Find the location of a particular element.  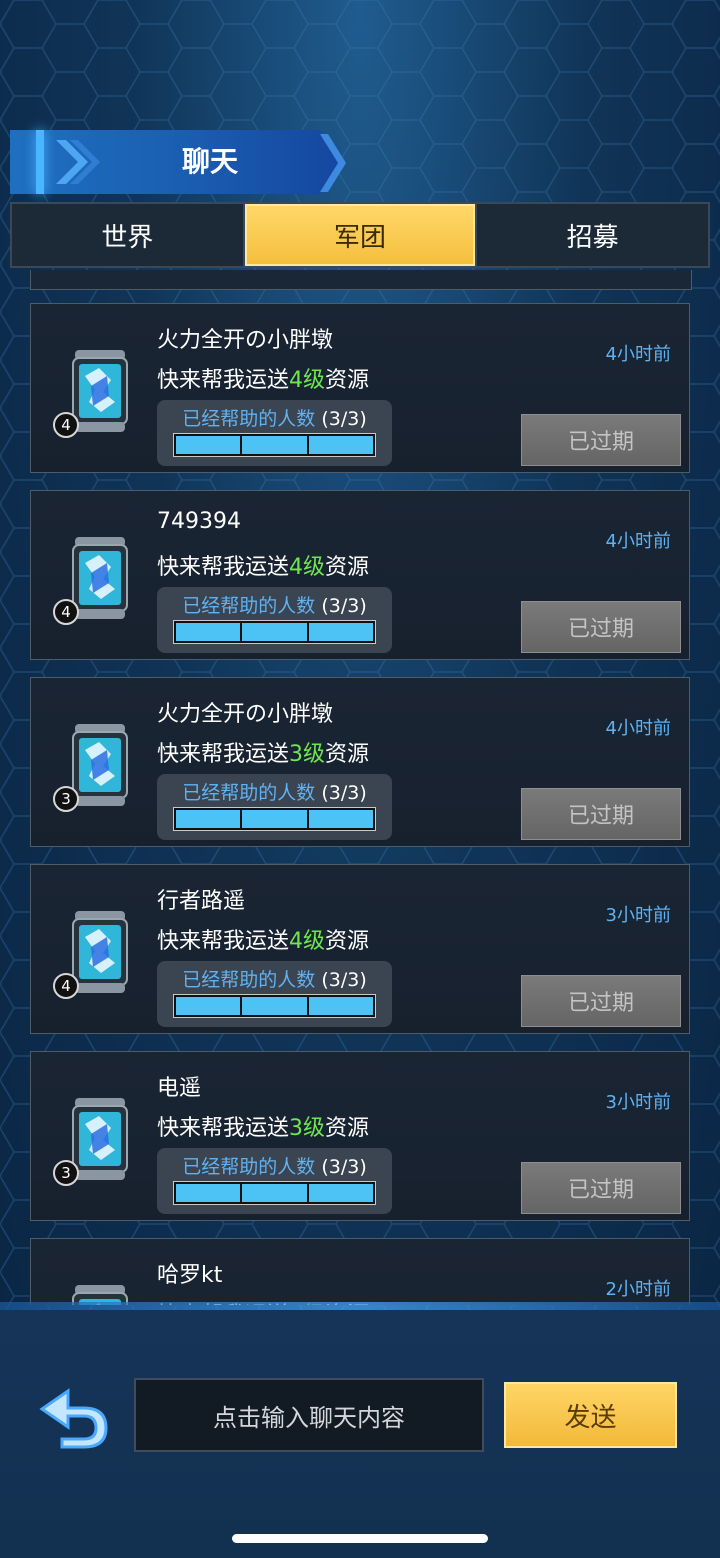

tab-recruit: 招募 is located at coordinates (592, 235).